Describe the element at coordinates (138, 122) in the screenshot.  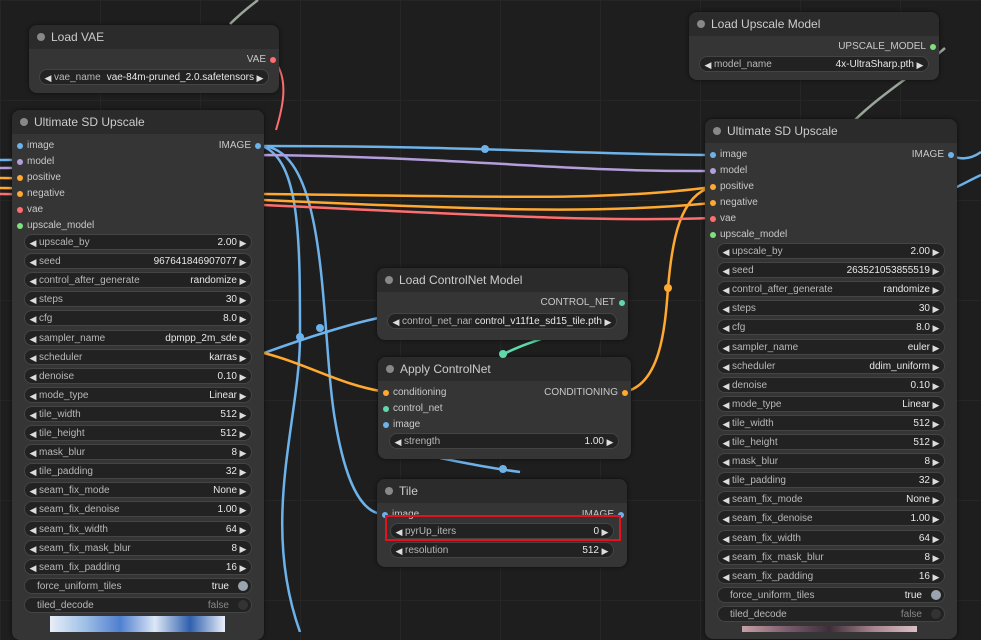
I see `usd-left-title: Ultimate SD Upscale` at that location.